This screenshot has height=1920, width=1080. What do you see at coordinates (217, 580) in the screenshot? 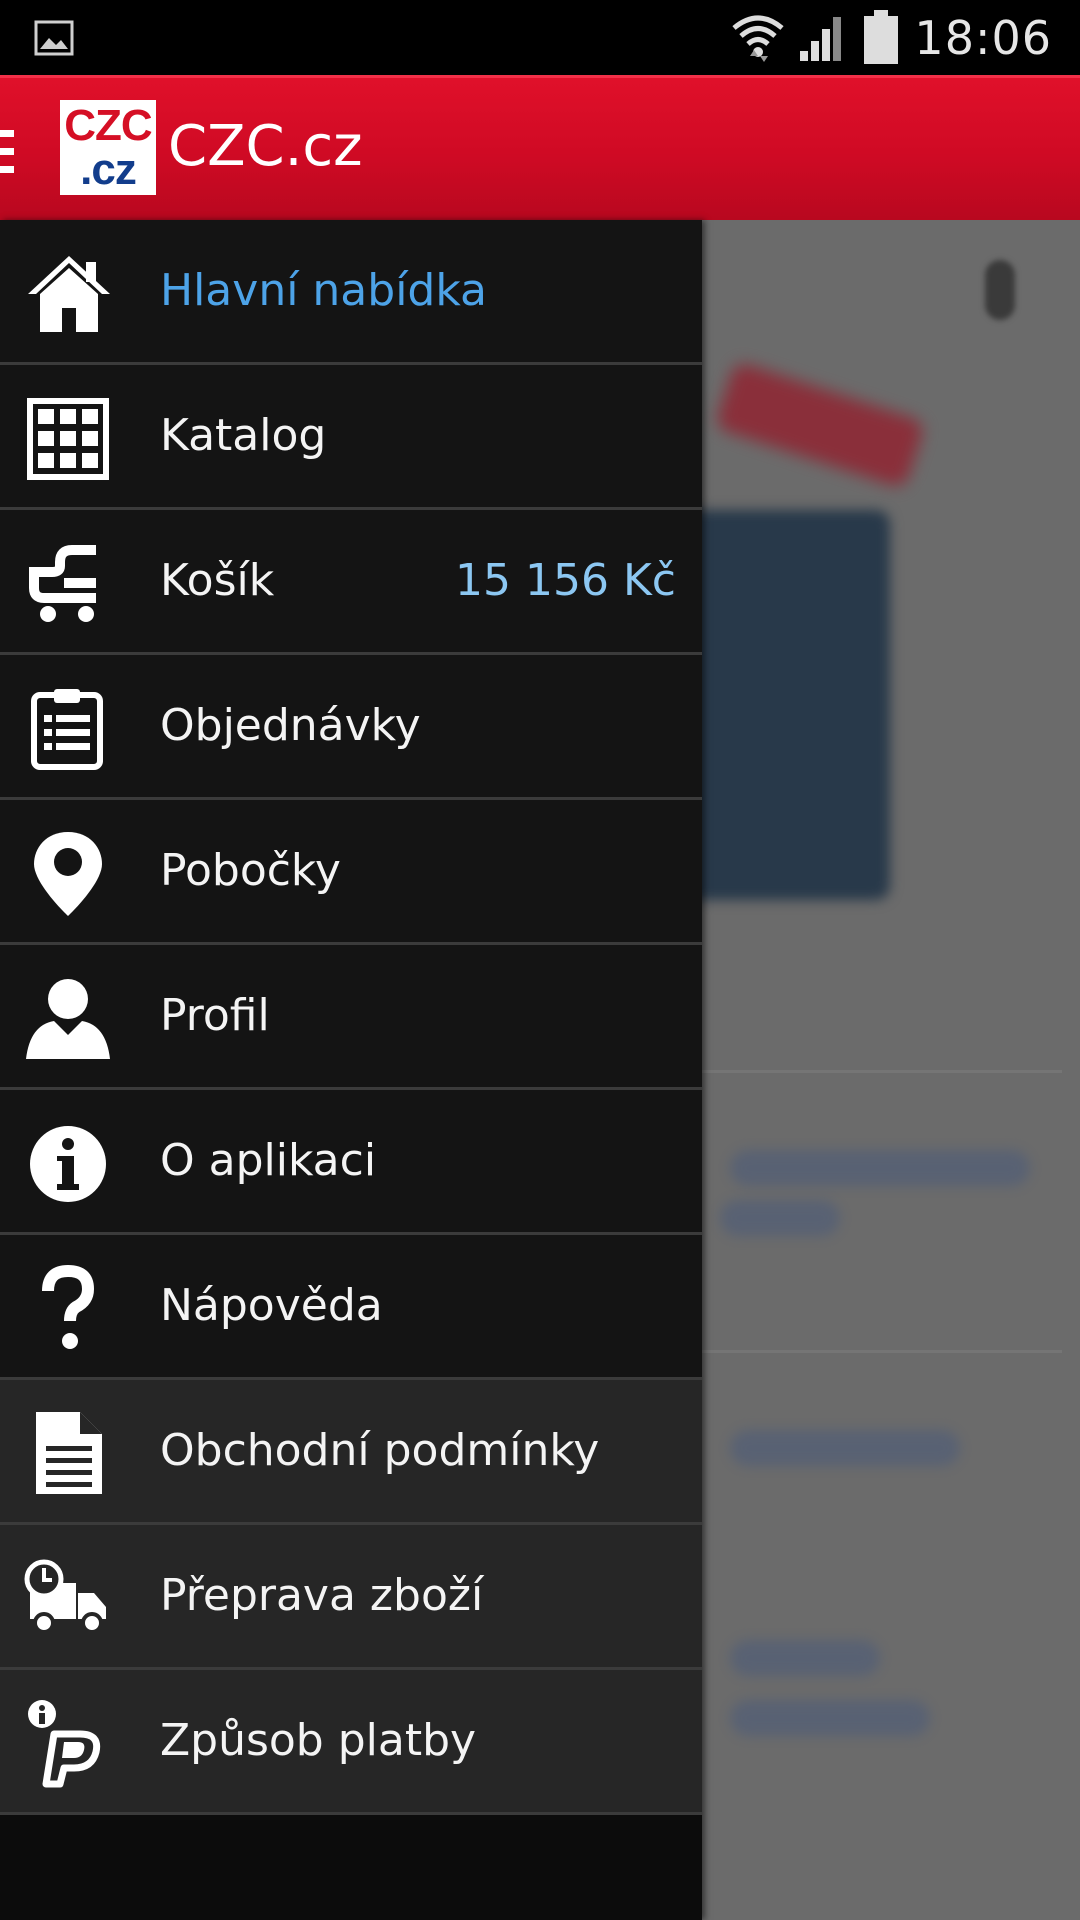
I see `drawer-item-label: Košík` at bounding box center [217, 580].